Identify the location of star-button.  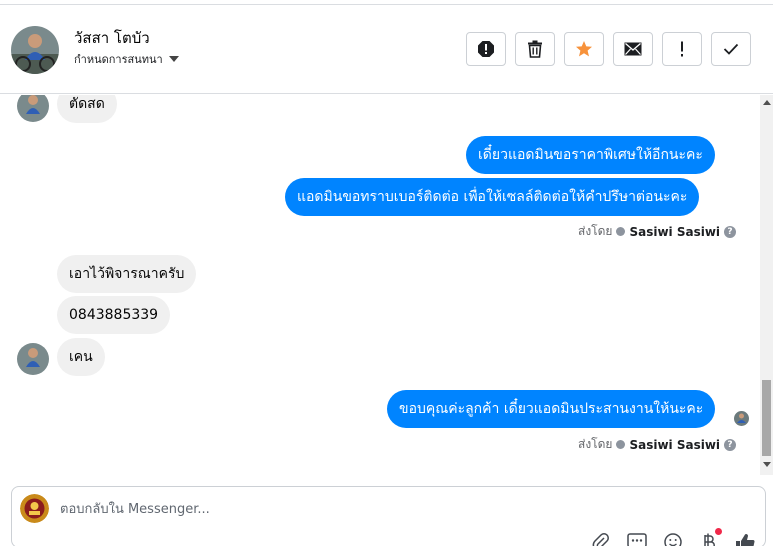
(584, 49).